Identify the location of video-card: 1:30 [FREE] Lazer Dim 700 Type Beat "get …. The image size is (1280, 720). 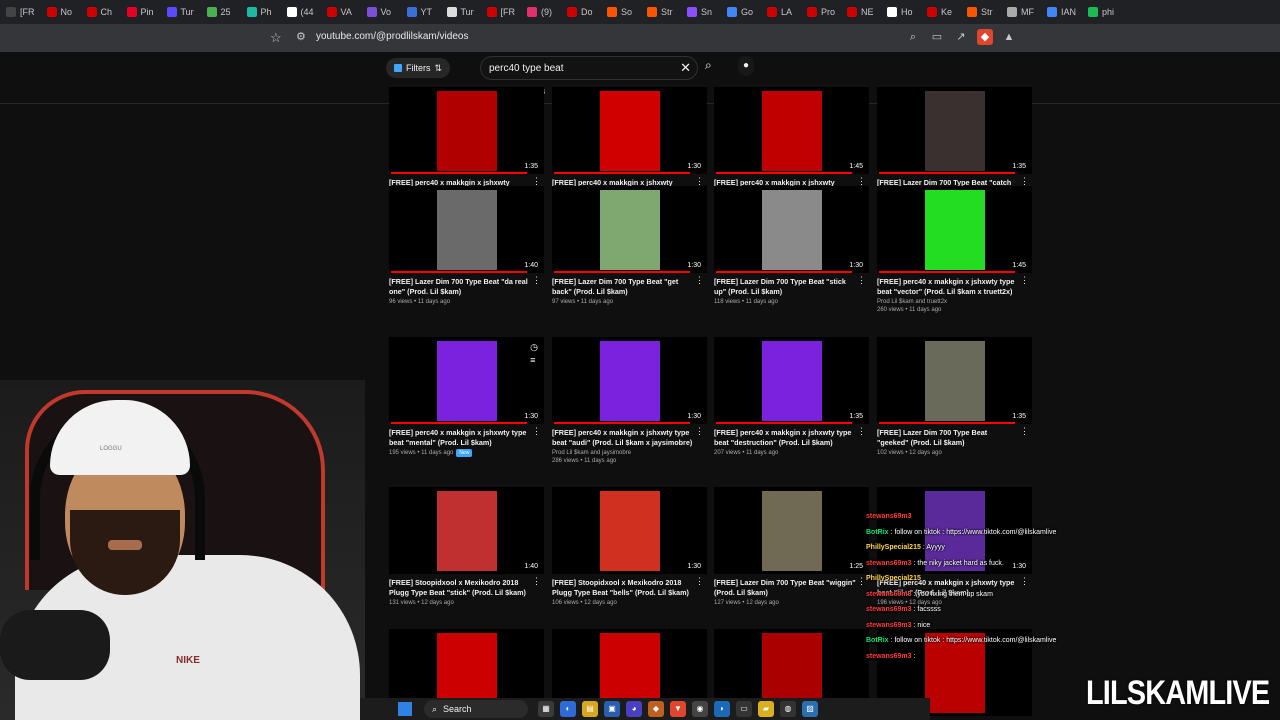
(629, 246).